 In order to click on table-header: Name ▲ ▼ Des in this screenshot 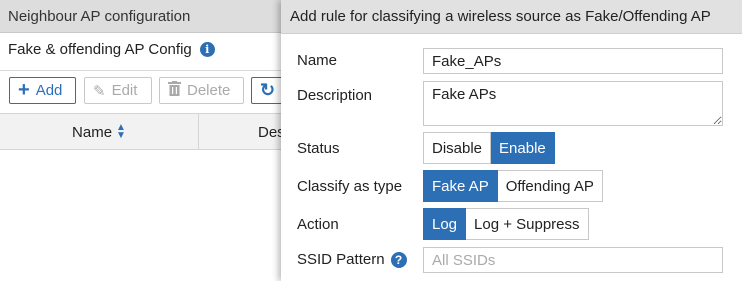, I will do `click(145, 131)`.